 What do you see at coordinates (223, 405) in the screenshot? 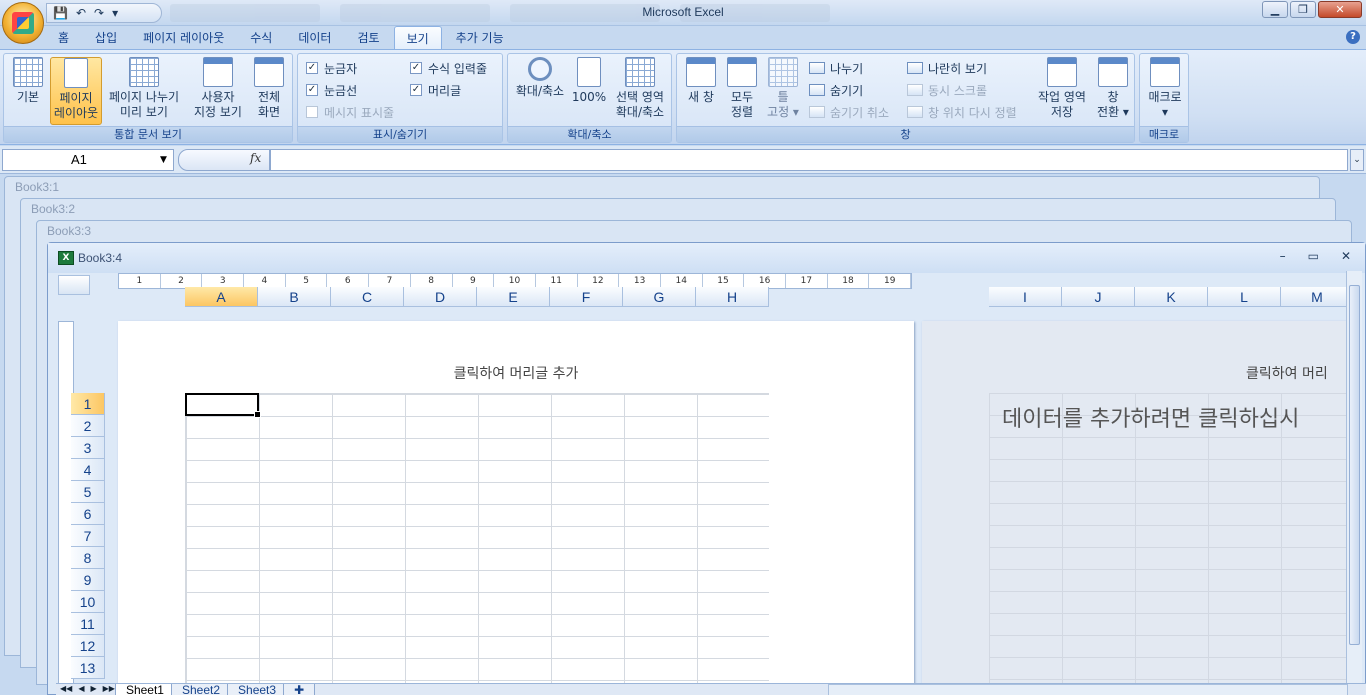
I see `active-cell-a1` at bounding box center [223, 405].